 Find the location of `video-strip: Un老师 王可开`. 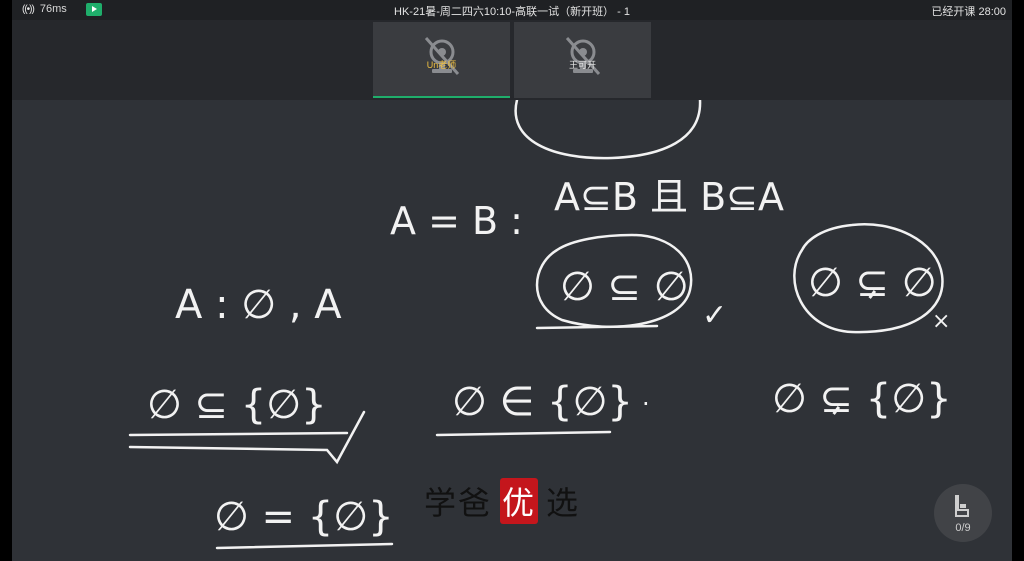

video-strip: Un老师 王可开 is located at coordinates (512, 60).